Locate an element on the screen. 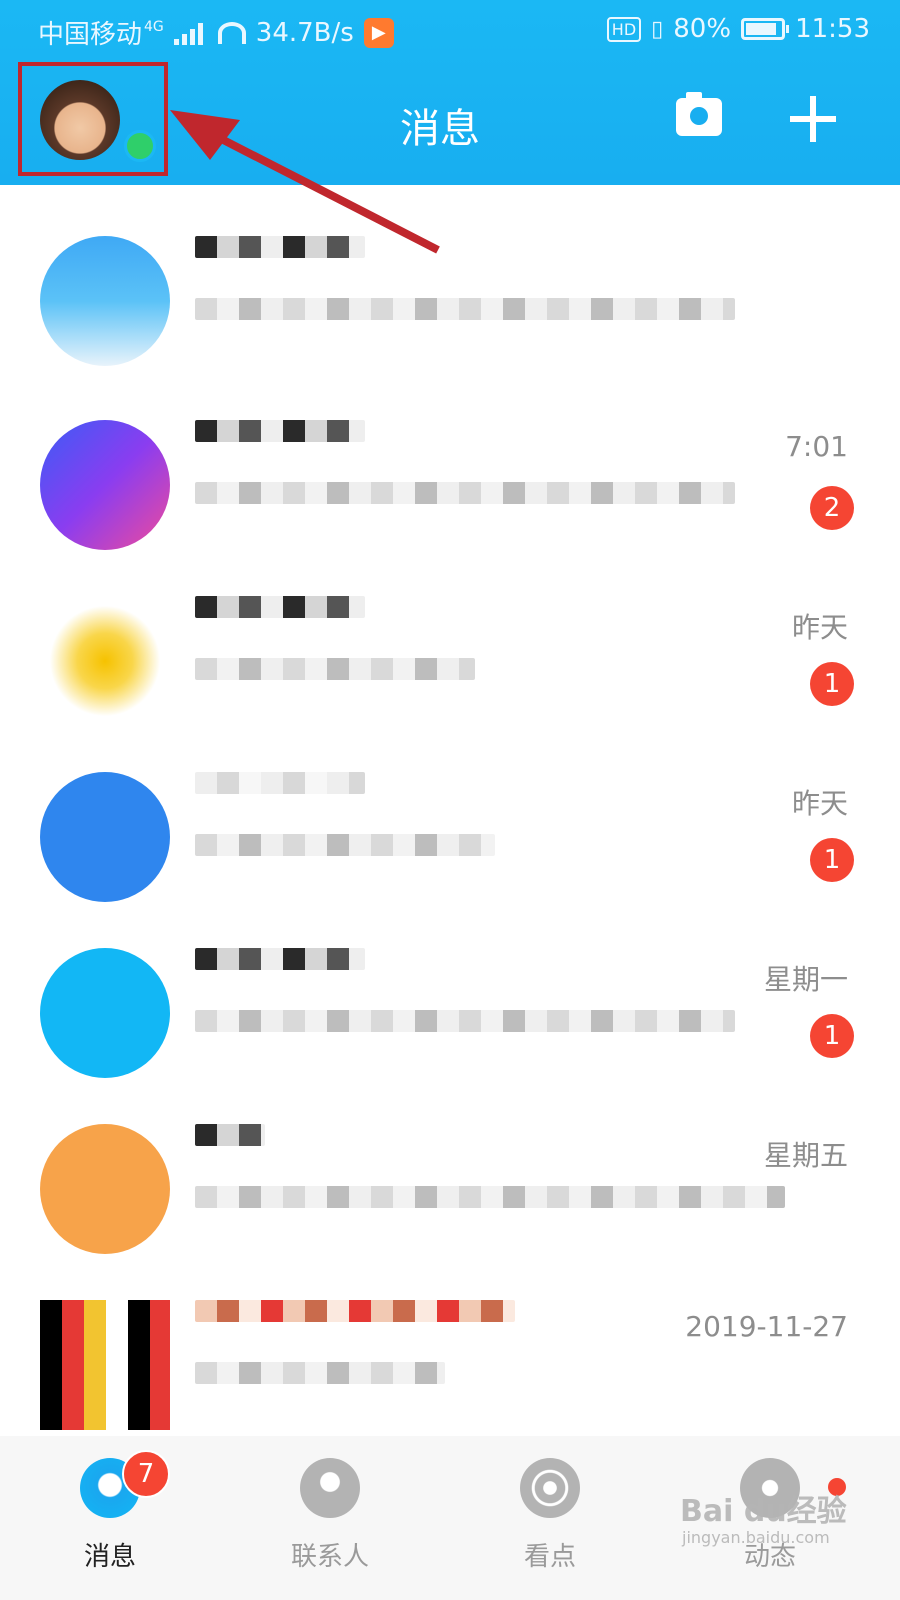 The image size is (900, 1600). video-app-icon: ▶ is located at coordinates (378, 32).